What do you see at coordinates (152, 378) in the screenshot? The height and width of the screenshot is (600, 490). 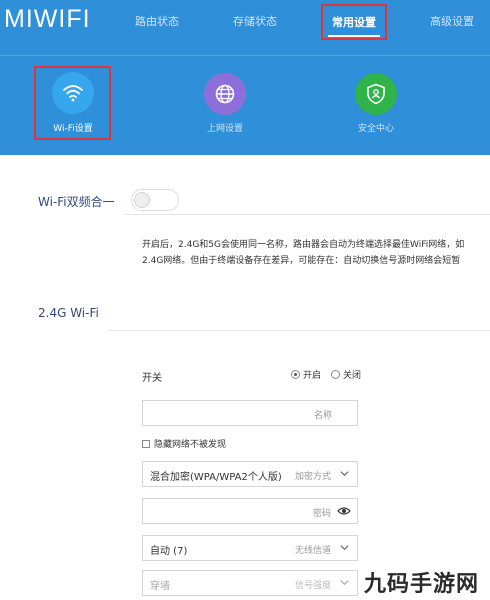 I see `wifi24-switch-label: 开关` at bounding box center [152, 378].